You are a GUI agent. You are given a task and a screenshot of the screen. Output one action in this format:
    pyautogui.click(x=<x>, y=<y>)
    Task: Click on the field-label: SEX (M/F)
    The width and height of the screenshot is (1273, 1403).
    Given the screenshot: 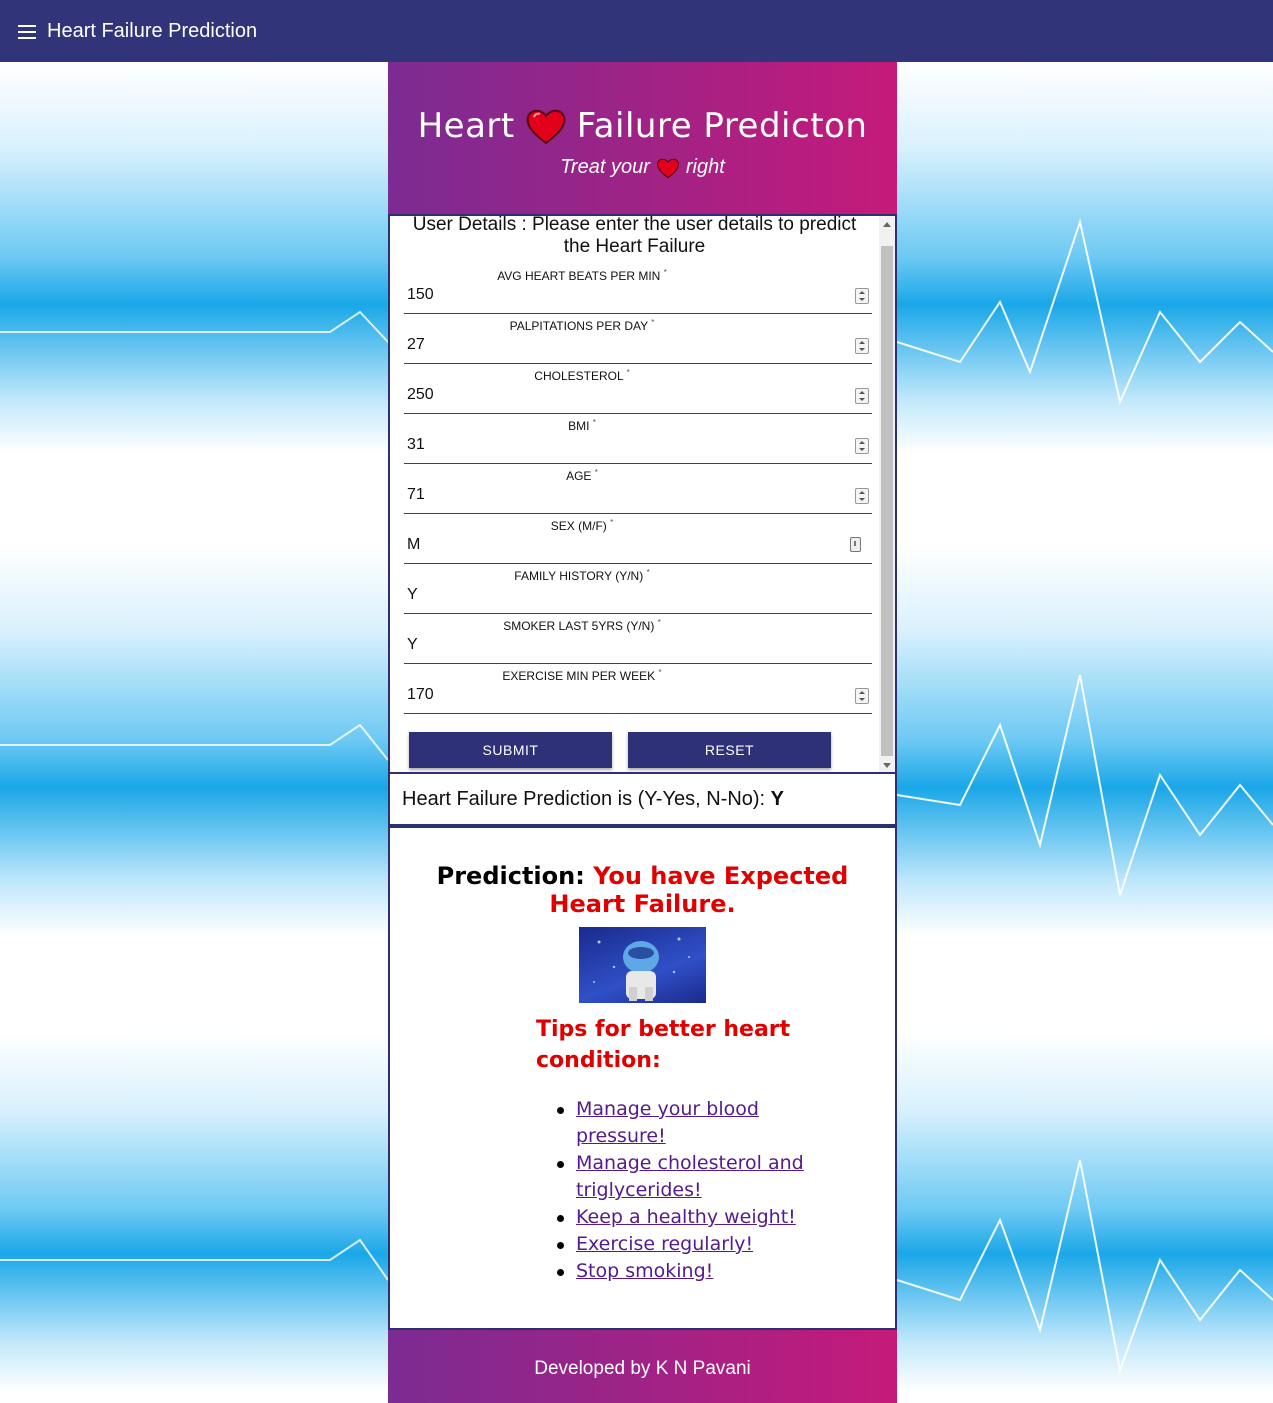 What is the action you would take?
    pyautogui.click(x=578, y=526)
    